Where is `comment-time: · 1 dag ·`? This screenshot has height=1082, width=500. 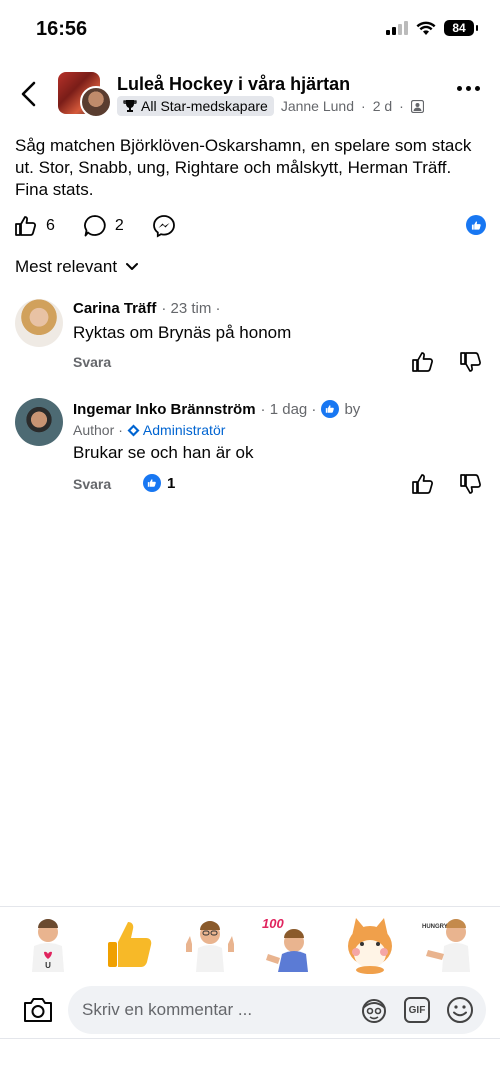 comment-time: · 1 dag · is located at coordinates (288, 409).